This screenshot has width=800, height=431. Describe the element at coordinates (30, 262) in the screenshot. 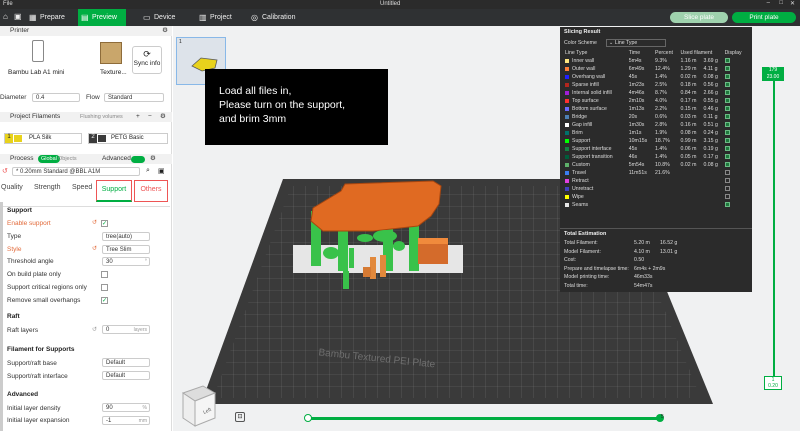

I see `support-setting-label: Threshold angle` at that location.